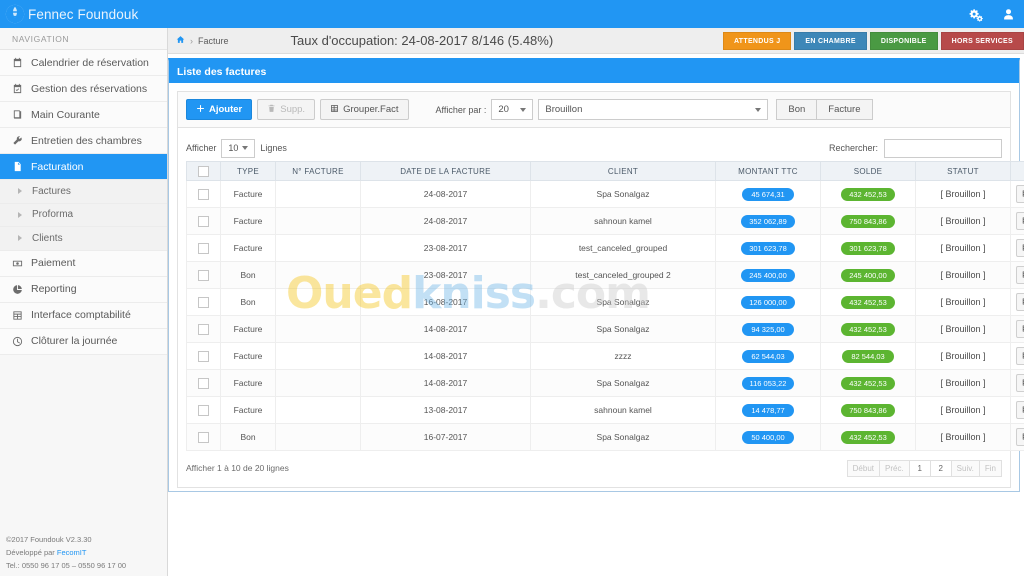 This screenshot has height=576, width=1024. Describe the element at coordinates (965, 468) in the screenshot. I see `pagination-button-suiv: Suiv.` at that location.